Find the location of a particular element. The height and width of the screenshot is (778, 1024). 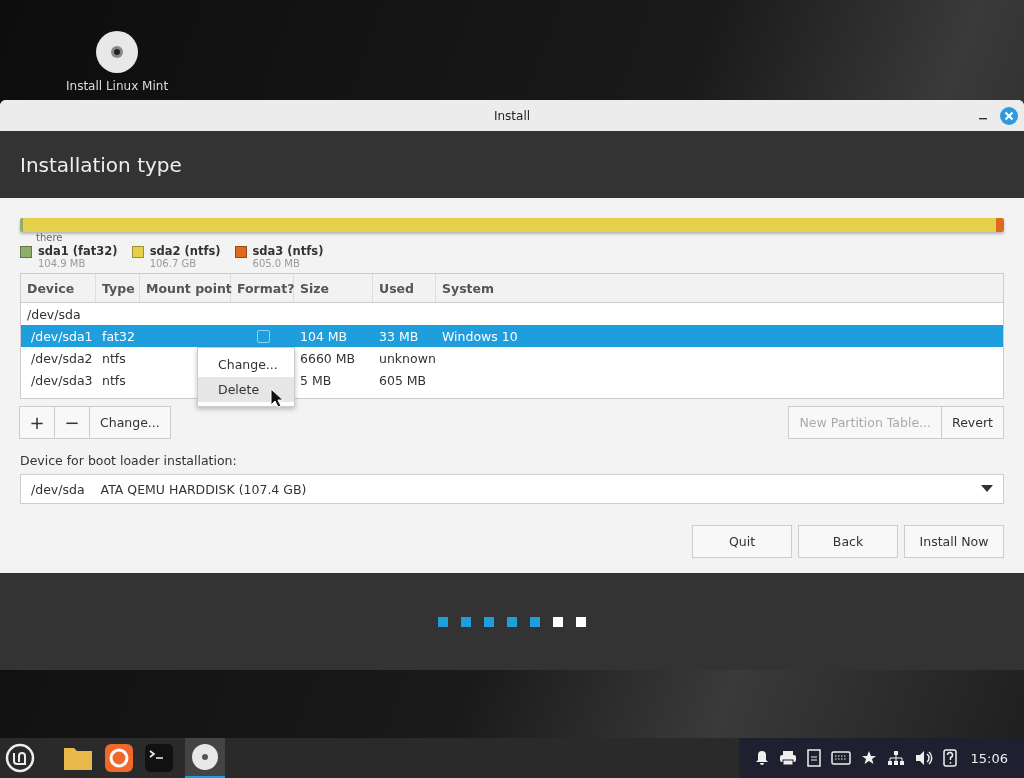

table-cell-text: fat32 is located at coordinates (118, 336).